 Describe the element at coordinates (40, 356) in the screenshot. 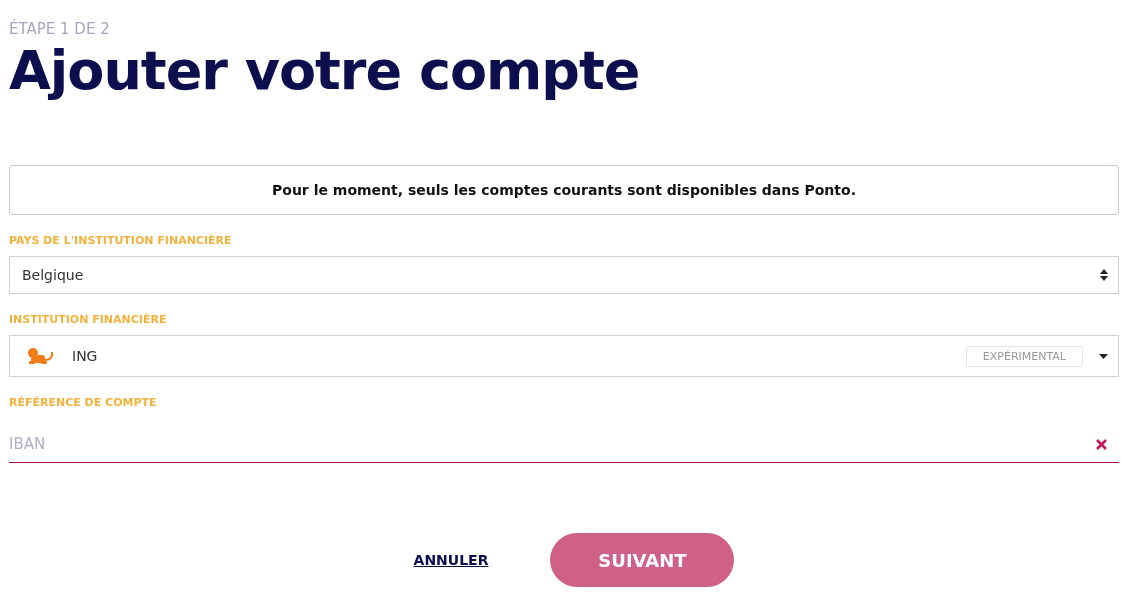

I see `lion-icon` at that location.